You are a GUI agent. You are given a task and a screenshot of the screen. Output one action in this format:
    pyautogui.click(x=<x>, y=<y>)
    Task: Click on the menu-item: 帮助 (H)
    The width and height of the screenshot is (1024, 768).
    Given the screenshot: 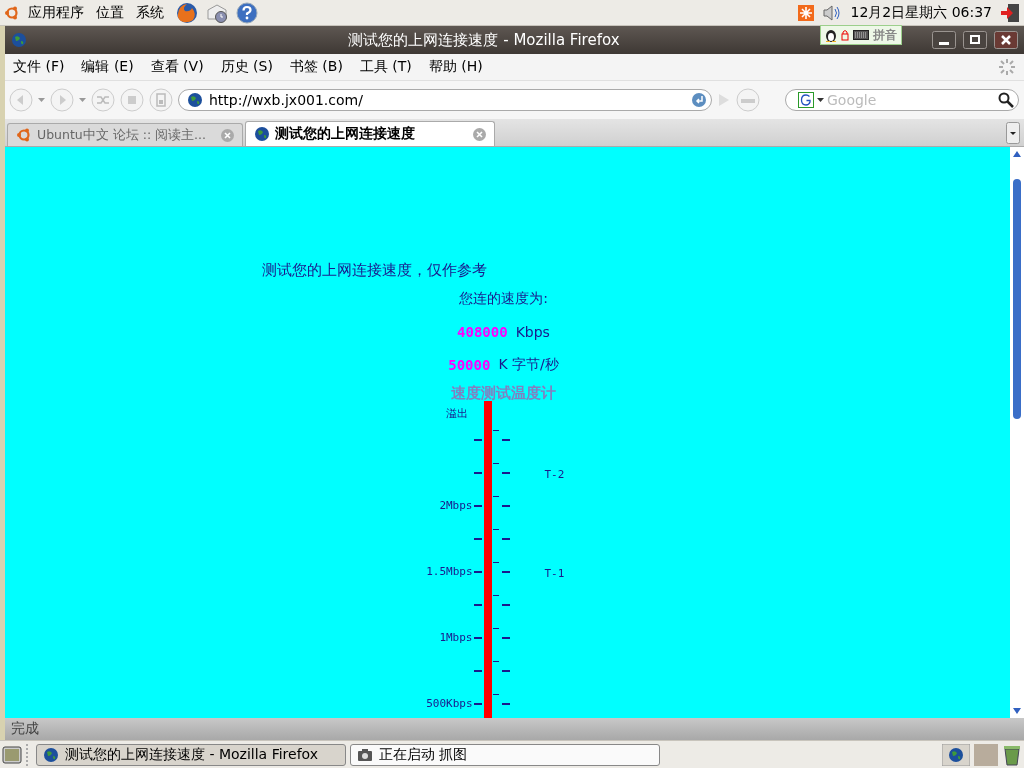 What is the action you would take?
    pyautogui.click(x=455, y=67)
    